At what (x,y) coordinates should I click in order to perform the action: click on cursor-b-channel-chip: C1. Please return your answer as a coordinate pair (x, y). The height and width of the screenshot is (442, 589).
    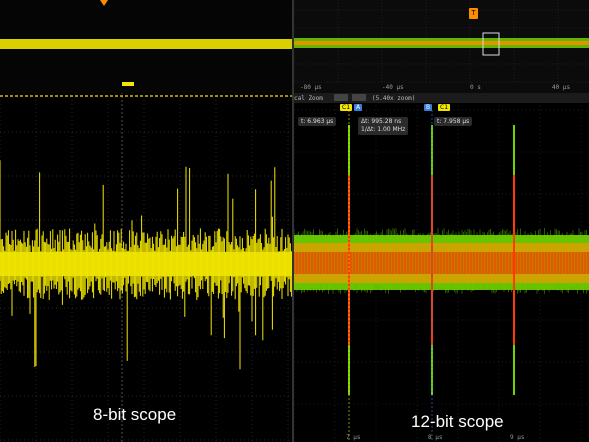
    Looking at the image, I should click on (444, 107).